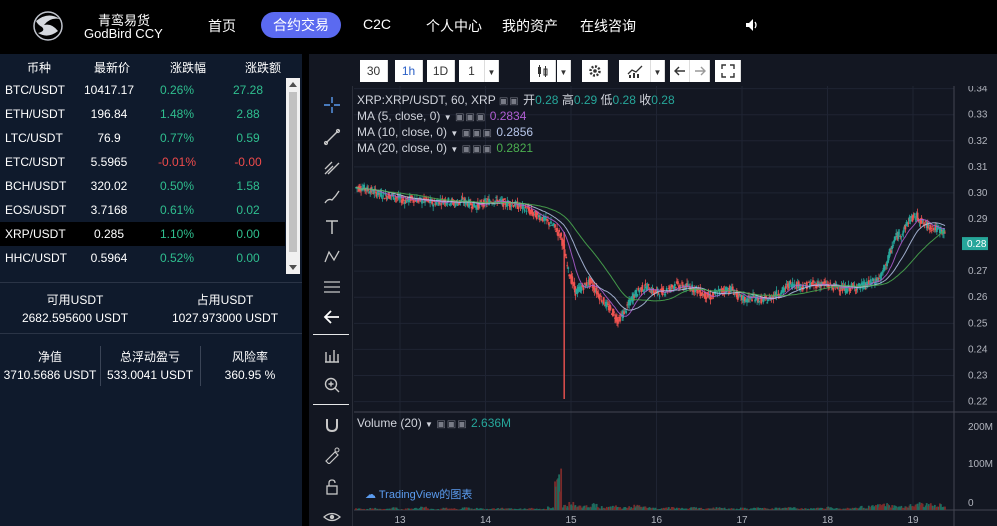 This screenshot has height=526, width=997. What do you see at coordinates (332, 355) in the screenshot?
I see `measure-icon` at bounding box center [332, 355].